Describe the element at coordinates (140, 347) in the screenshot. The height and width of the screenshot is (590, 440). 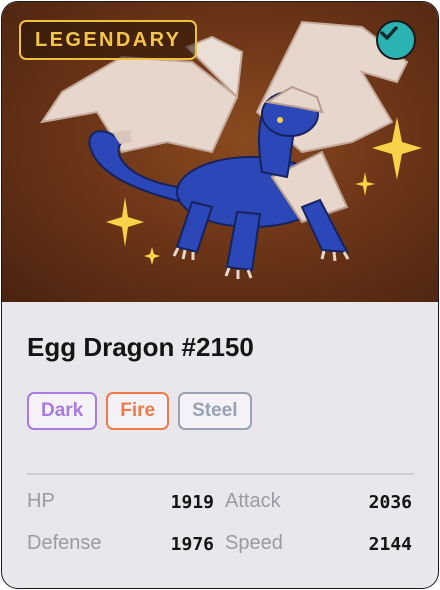
I see `card-title: Egg Dragon #2150` at that location.